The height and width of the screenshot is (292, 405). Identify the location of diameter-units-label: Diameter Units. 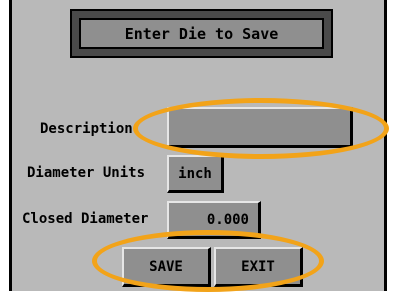
(86, 173).